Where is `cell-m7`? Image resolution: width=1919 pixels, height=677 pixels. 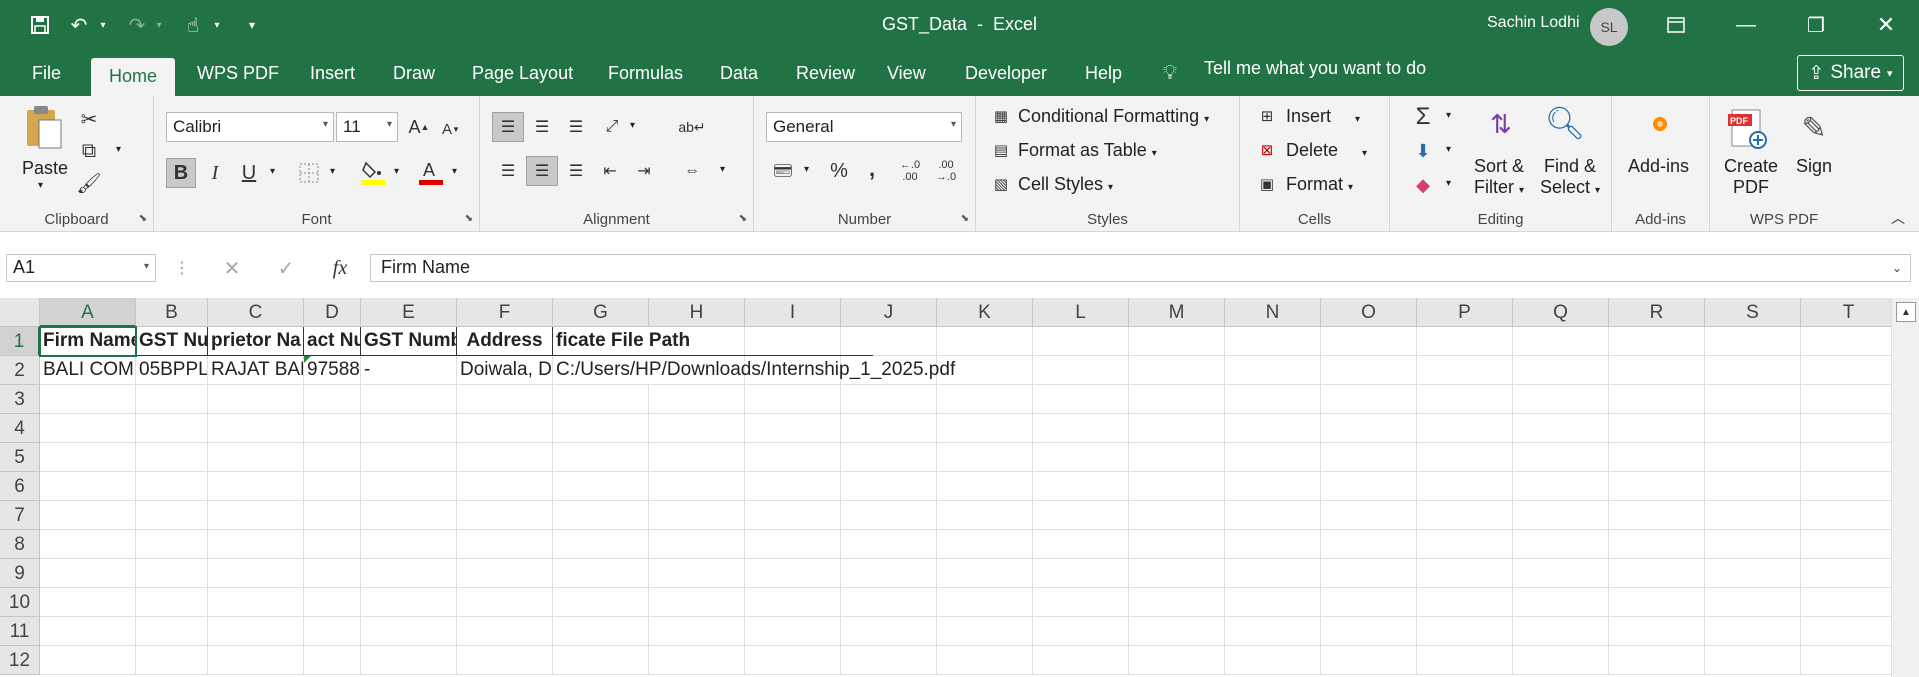
cell-m7 is located at coordinates (1177, 515).